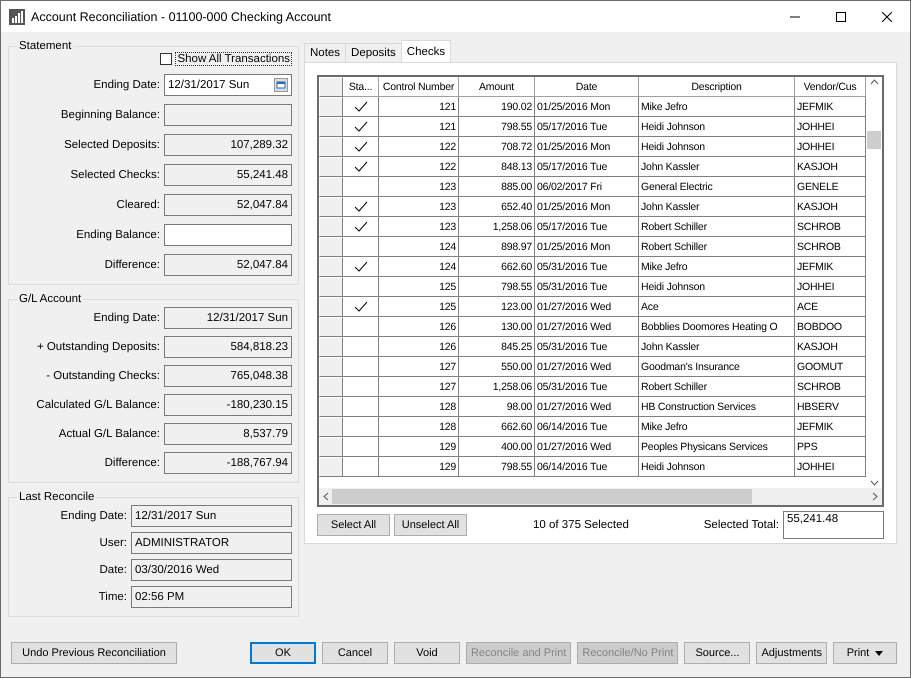 This screenshot has width=911, height=678. What do you see at coordinates (353, 525) in the screenshot?
I see `select-all-button: Select All` at bounding box center [353, 525].